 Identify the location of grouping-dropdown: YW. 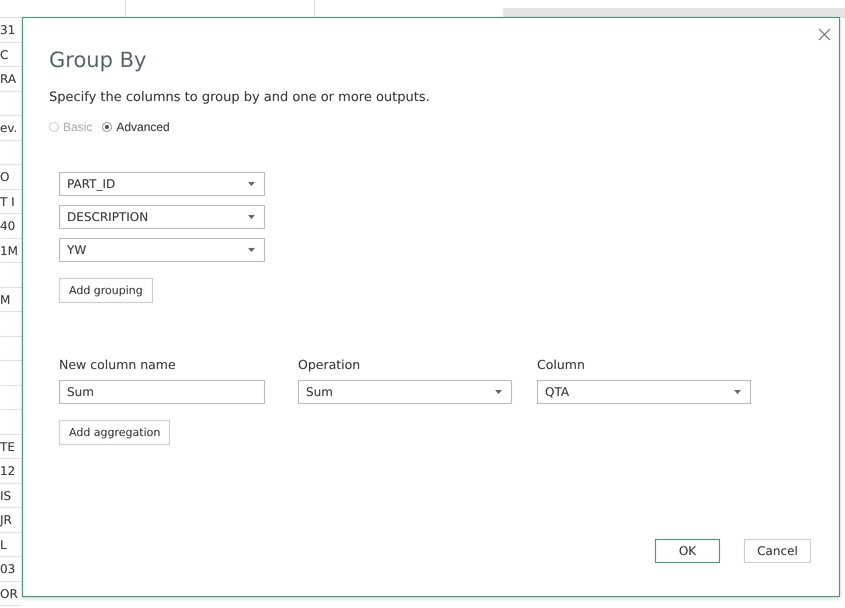
(162, 250).